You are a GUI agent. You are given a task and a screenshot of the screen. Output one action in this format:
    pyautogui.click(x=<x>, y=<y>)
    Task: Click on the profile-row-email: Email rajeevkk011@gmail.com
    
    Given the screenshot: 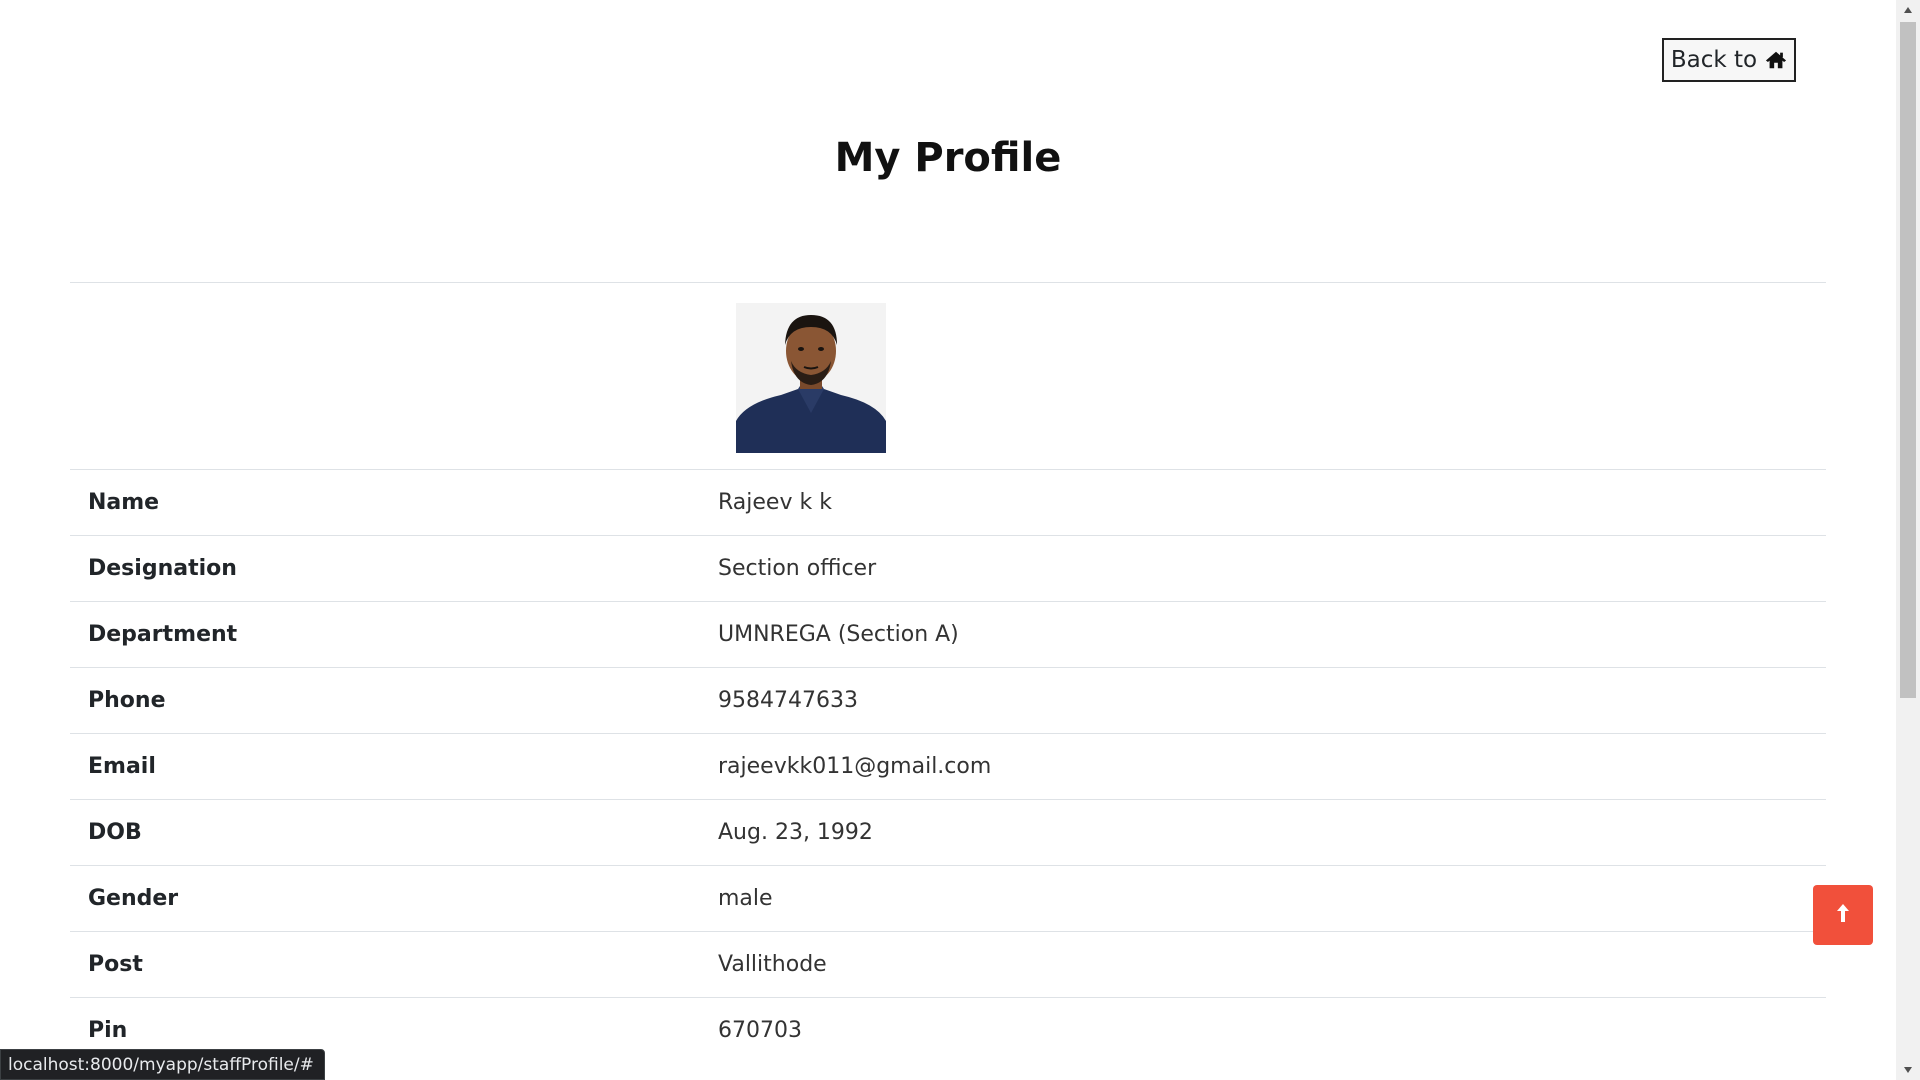 What is the action you would take?
    pyautogui.click(x=948, y=767)
    